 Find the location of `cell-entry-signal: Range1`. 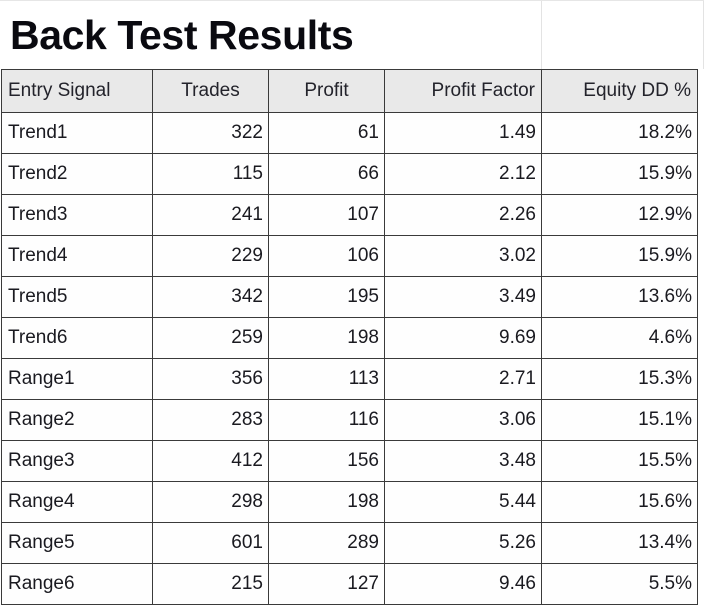

cell-entry-signal: Range1 is located at coordinates (77, 379).